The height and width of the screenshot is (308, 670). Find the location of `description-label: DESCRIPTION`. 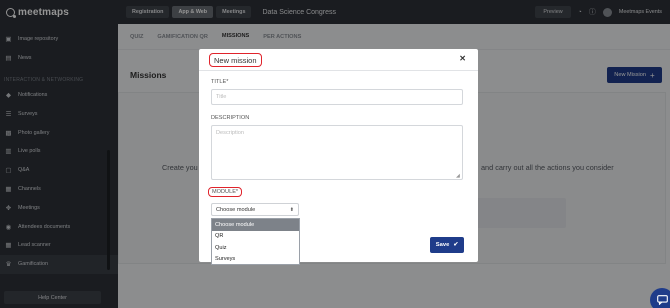

description-label: DESCRIPTION is located at coordinates (230, 118).